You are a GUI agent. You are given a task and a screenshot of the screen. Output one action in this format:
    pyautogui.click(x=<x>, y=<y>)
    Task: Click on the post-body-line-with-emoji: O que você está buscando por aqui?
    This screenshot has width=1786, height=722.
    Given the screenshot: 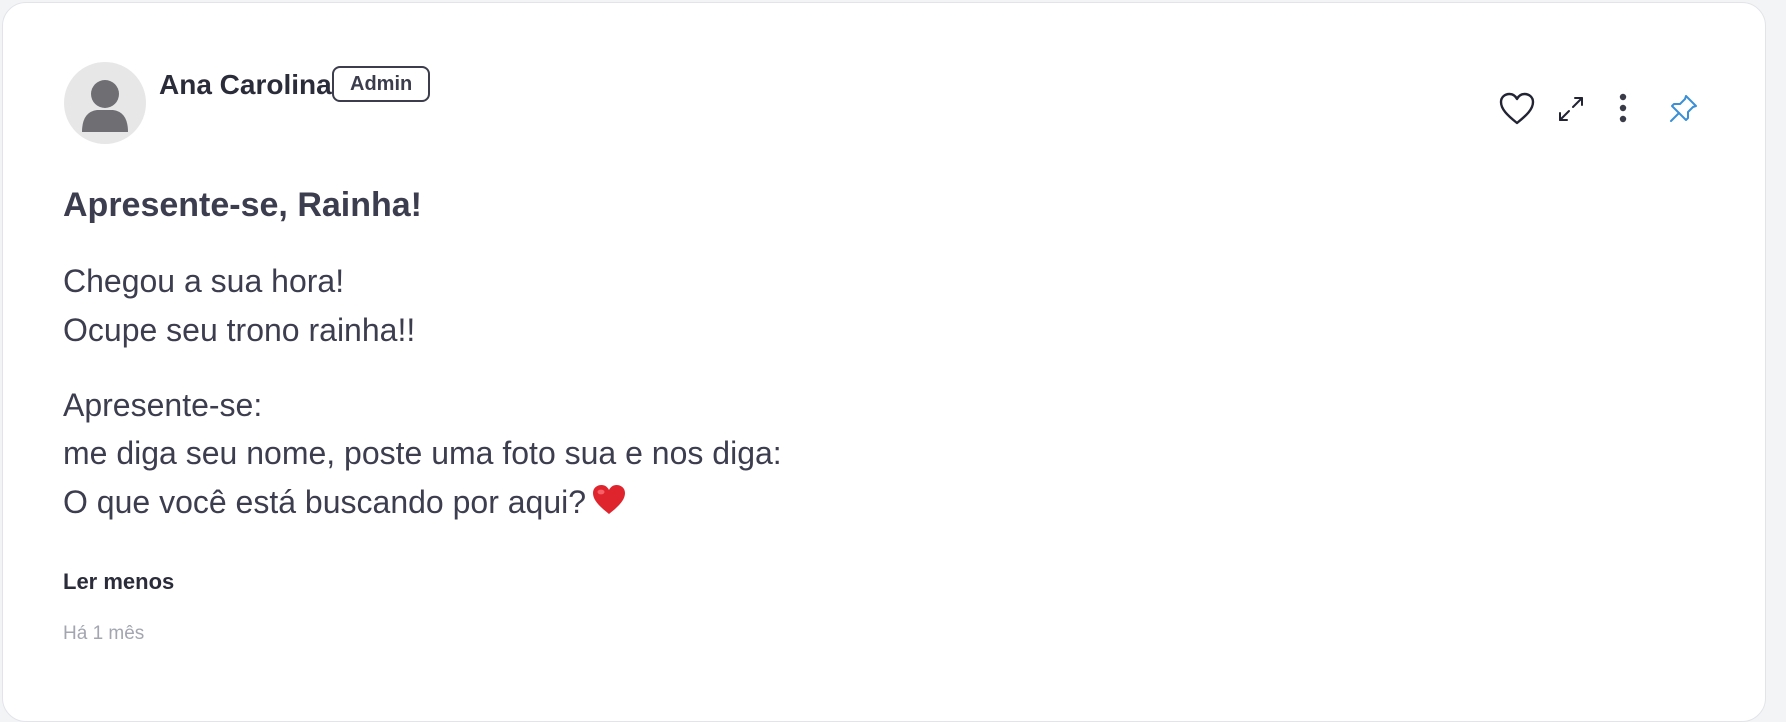 What is the action you would take?
    pyautogui.click(x=344, y=503)
    